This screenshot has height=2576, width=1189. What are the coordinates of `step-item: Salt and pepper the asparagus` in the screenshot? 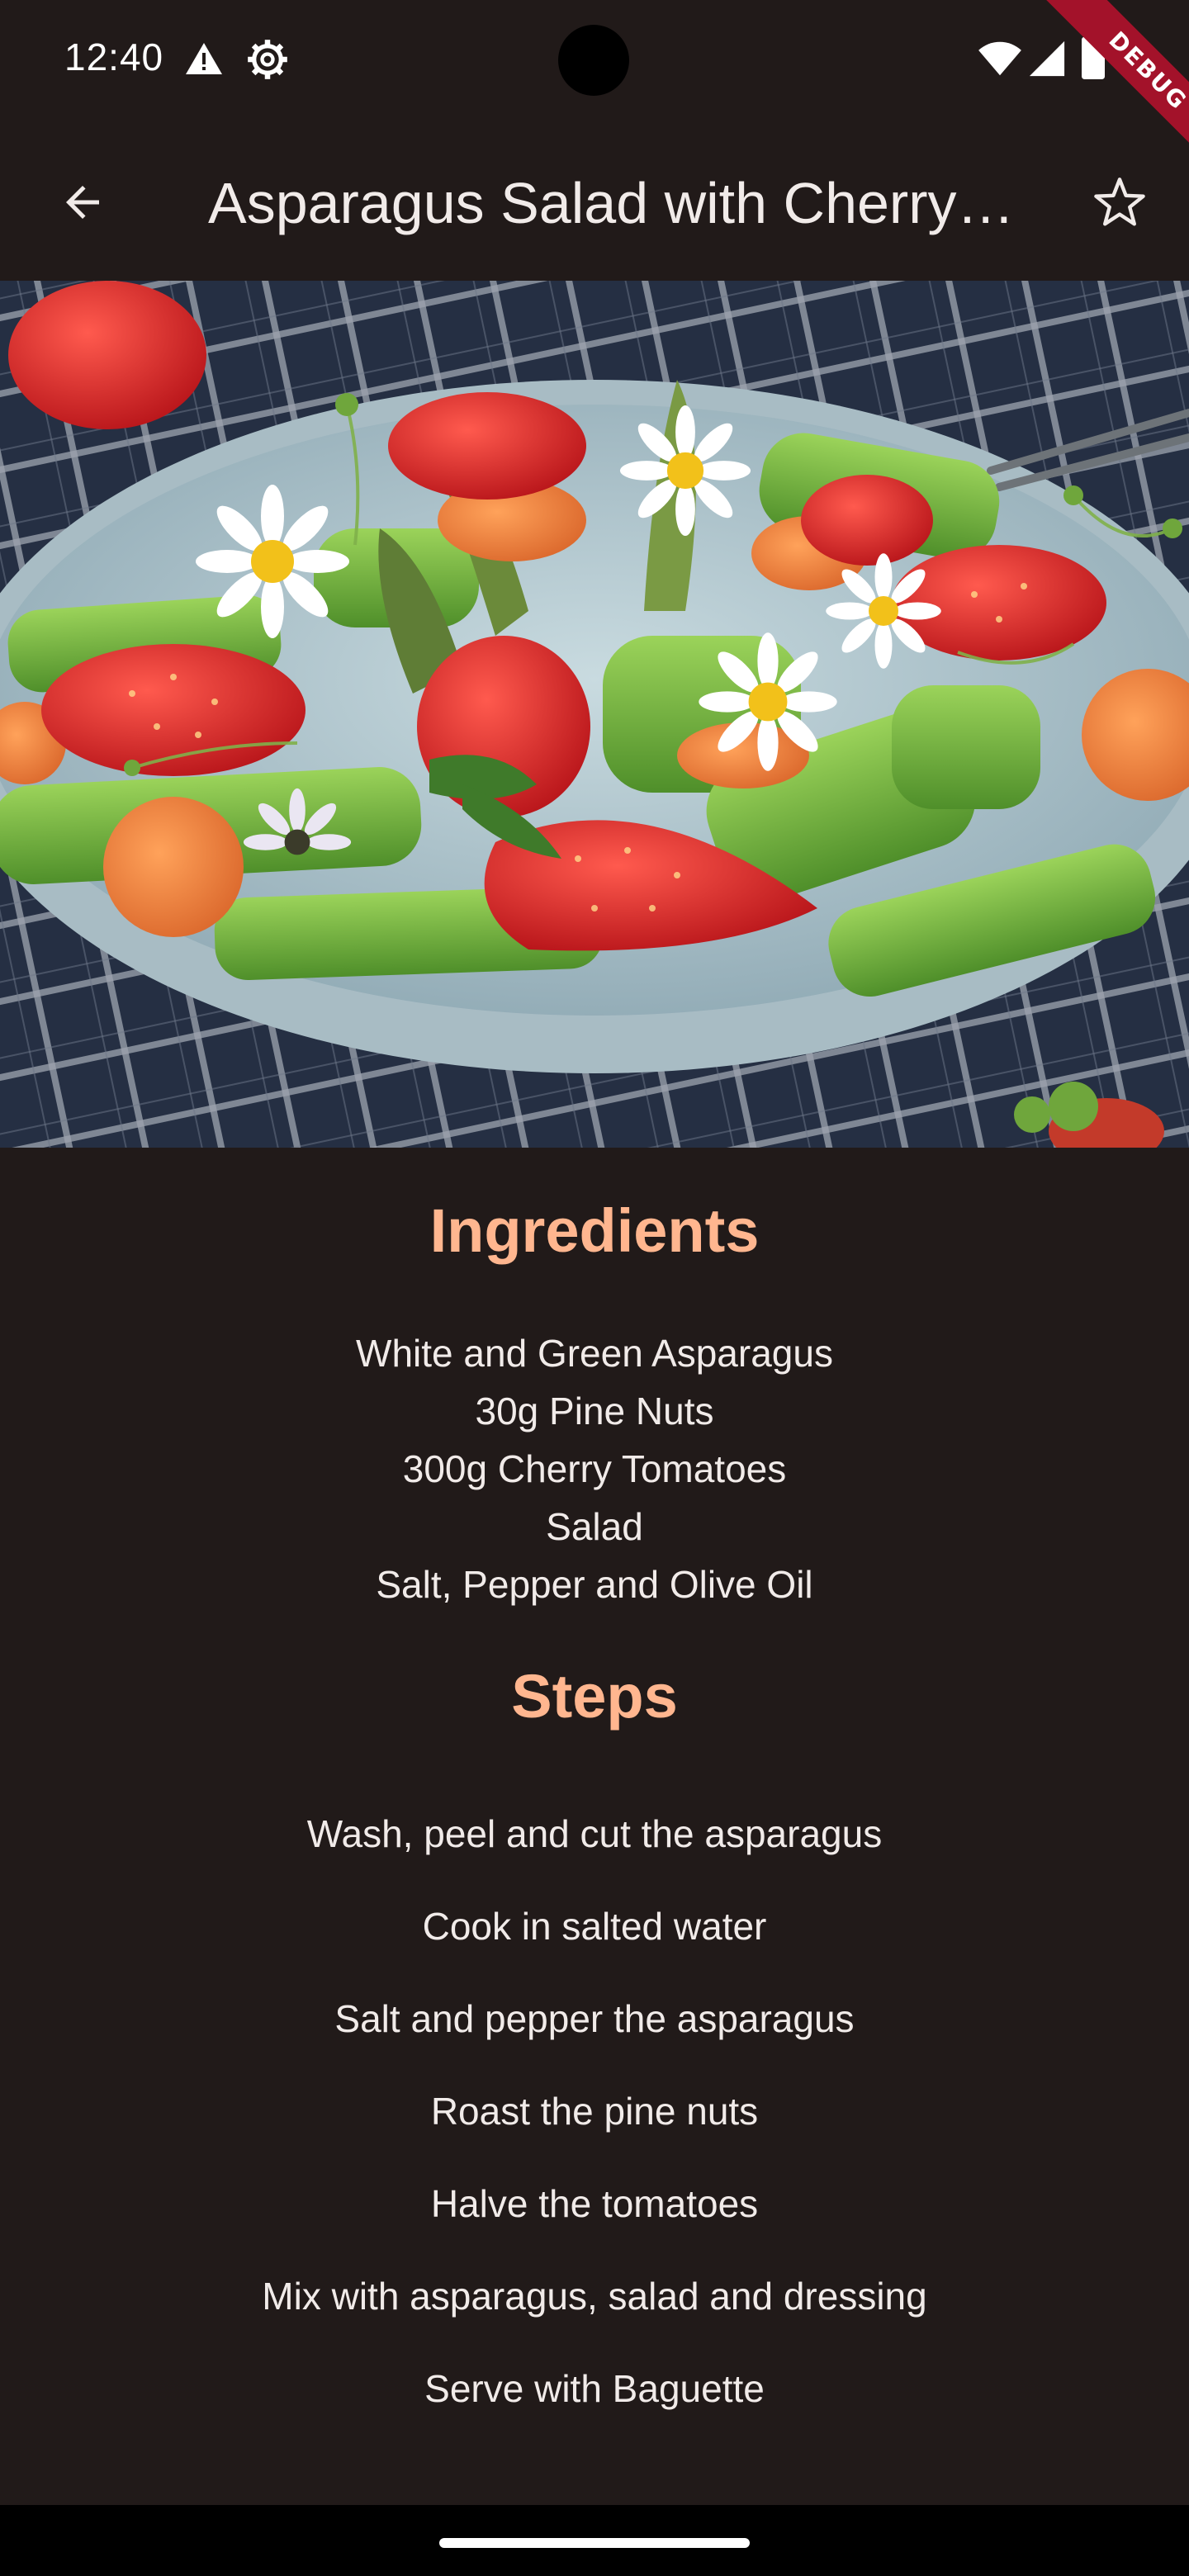 It's located at (594, 2018).